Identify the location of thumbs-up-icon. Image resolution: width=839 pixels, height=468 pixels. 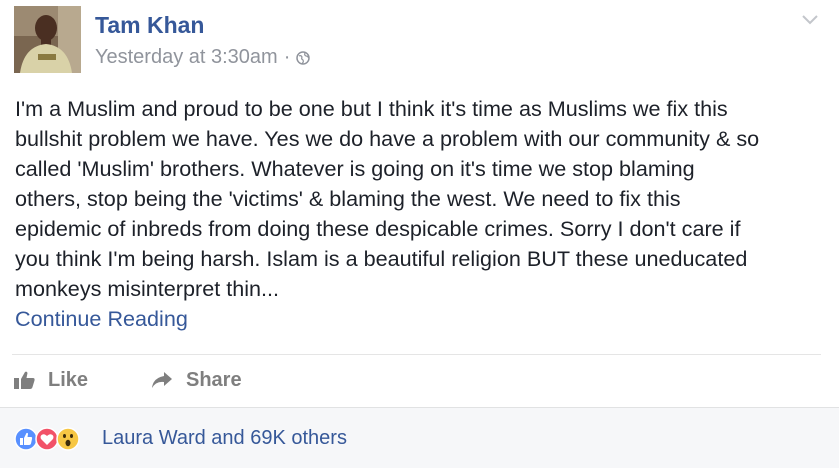
(24, 380).